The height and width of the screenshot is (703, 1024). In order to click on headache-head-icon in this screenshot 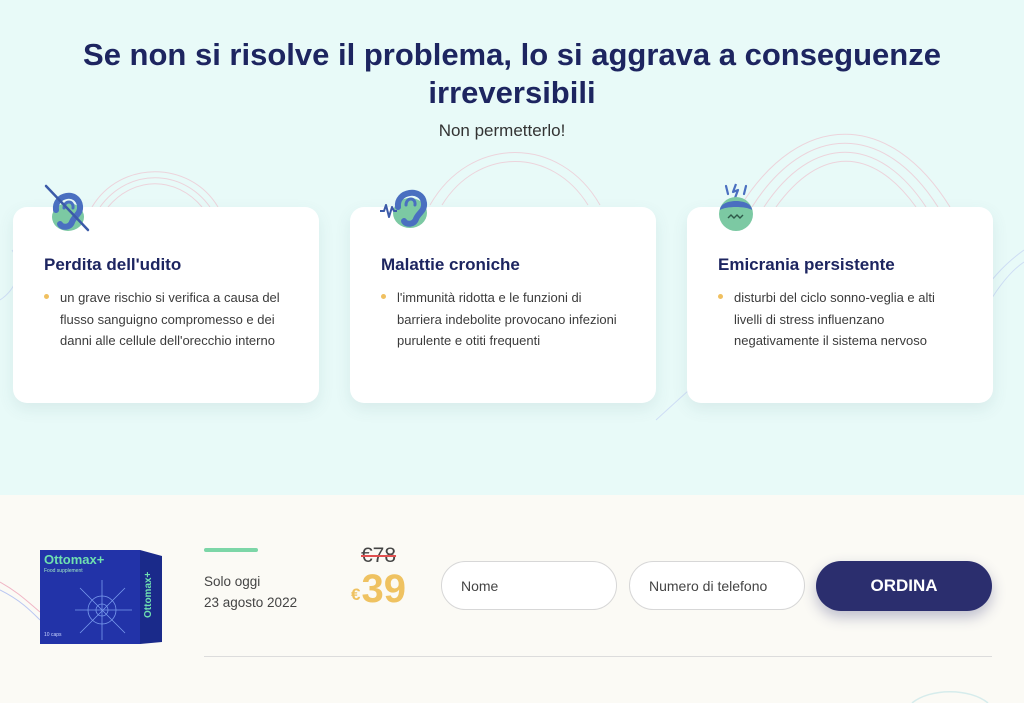, I will do `click(736, 207)`.